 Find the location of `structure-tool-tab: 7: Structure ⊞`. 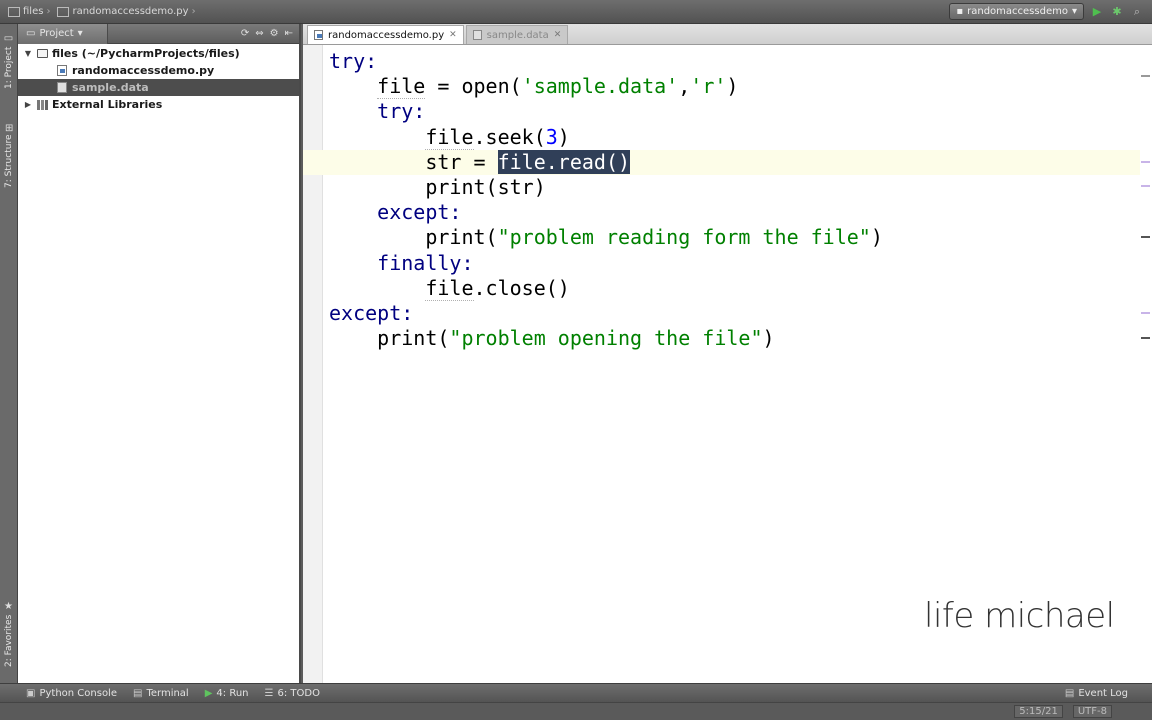

structure-tool-tab: 7: Structure ⊞ is located at coordinates (9, 156).